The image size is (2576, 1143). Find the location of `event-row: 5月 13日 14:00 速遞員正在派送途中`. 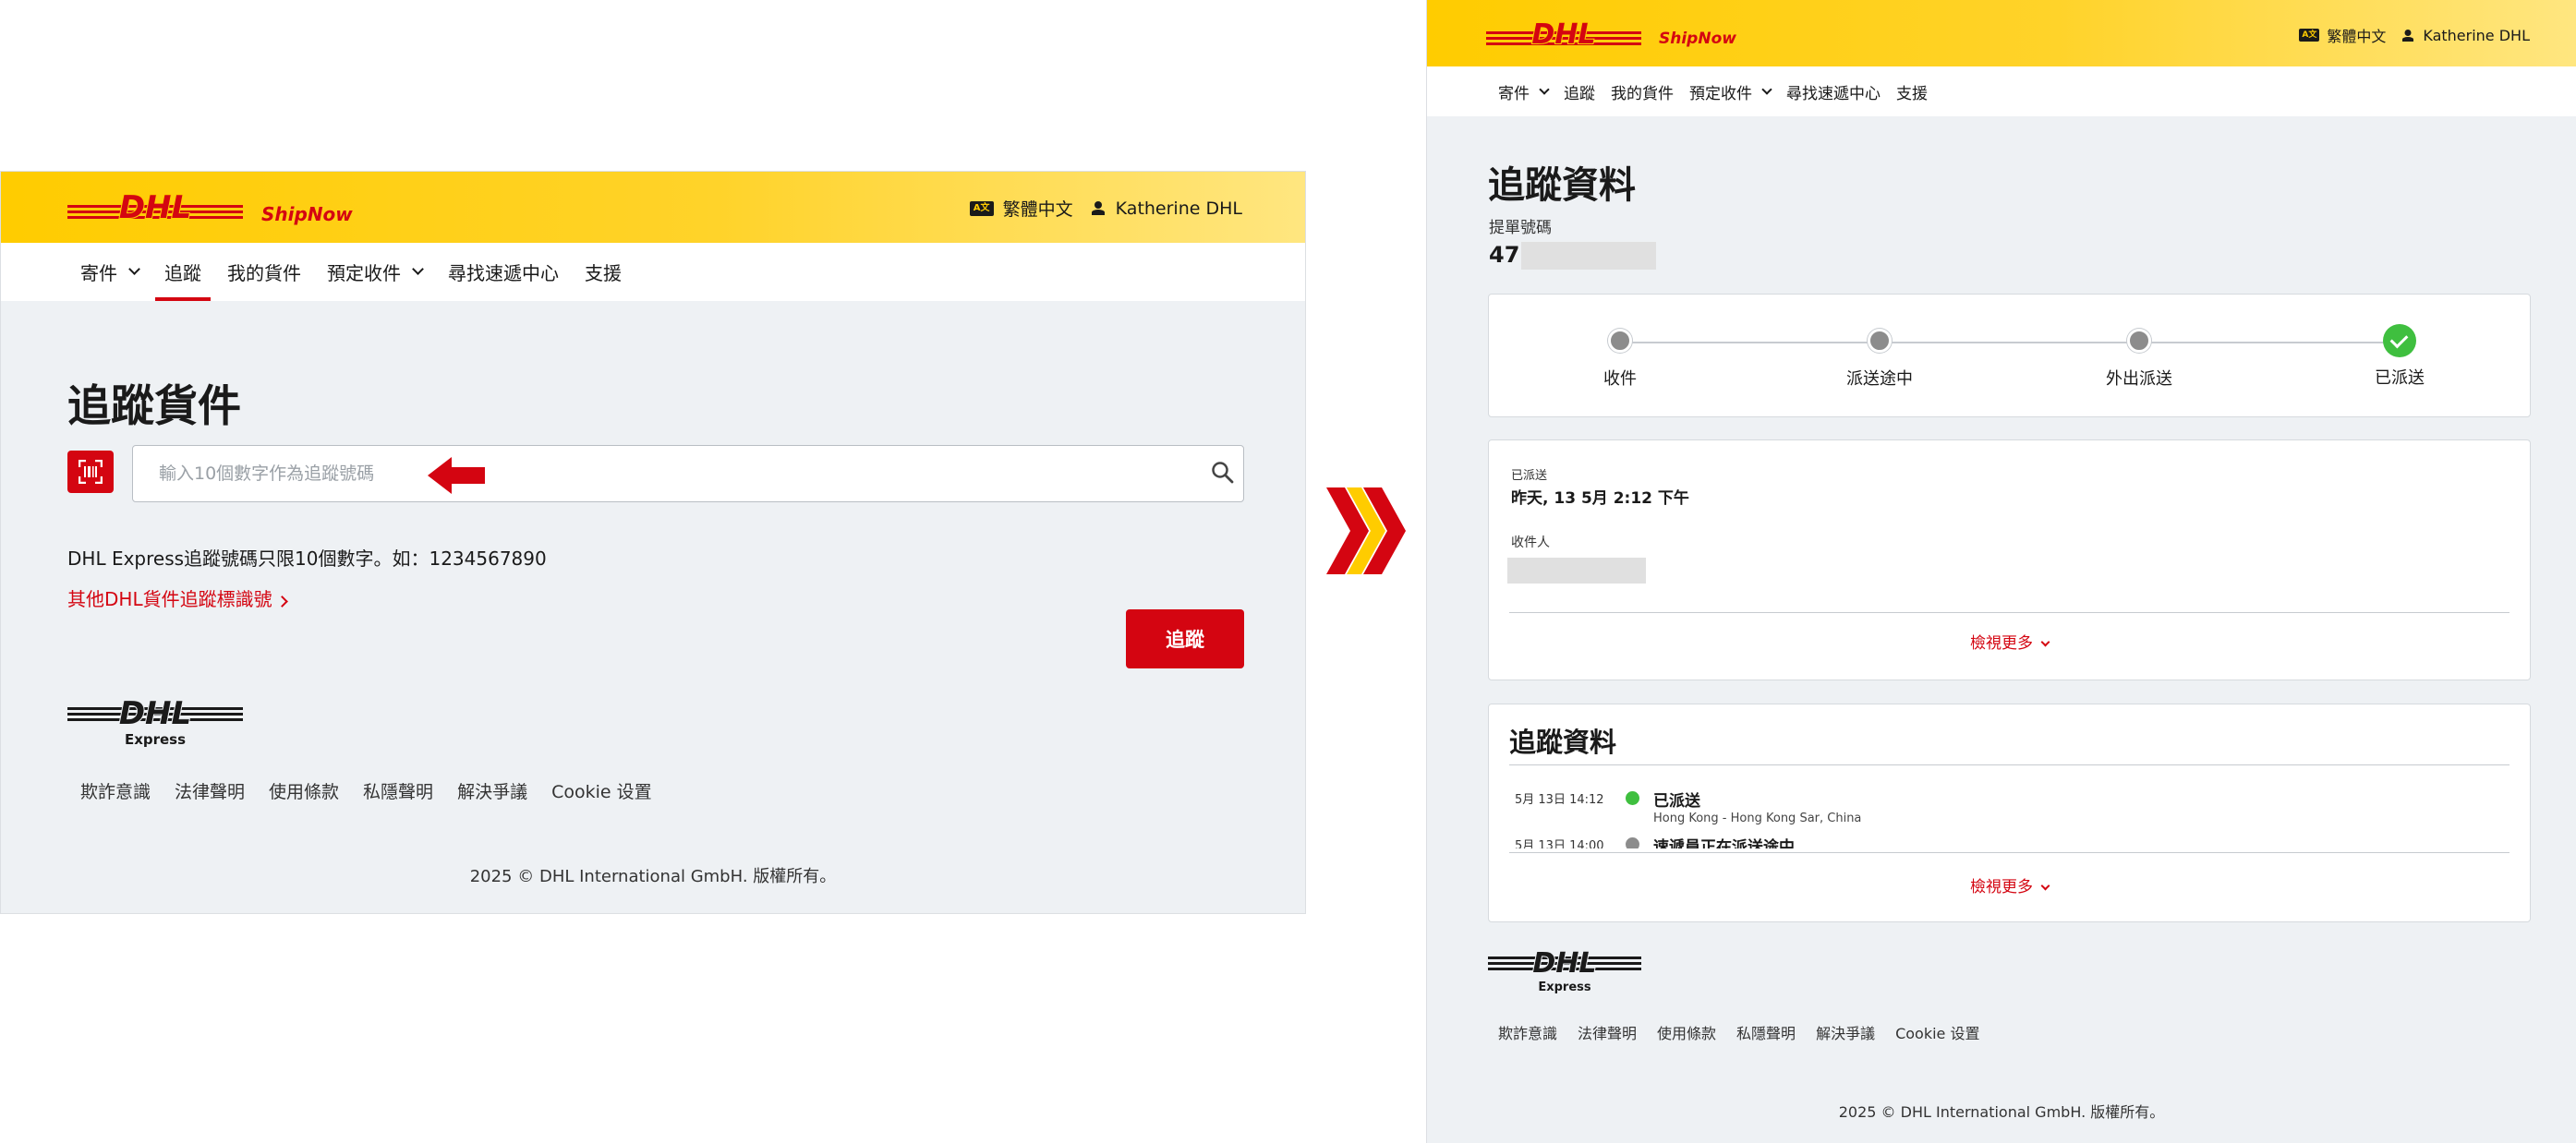

event-row: 5月 13日 14:00 速遞員正在派送途中 is located at coordinates (2022, 841).